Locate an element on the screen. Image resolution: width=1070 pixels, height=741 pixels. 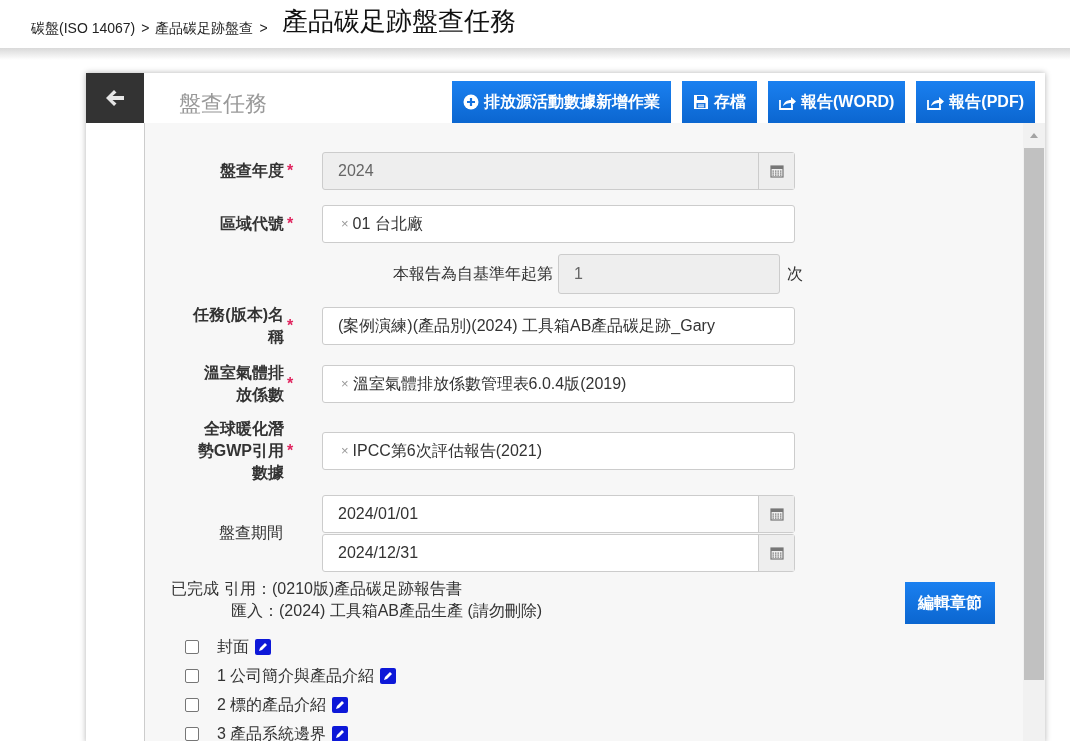
date-field: 2024/12/31 is located at coordinates (558, 552).